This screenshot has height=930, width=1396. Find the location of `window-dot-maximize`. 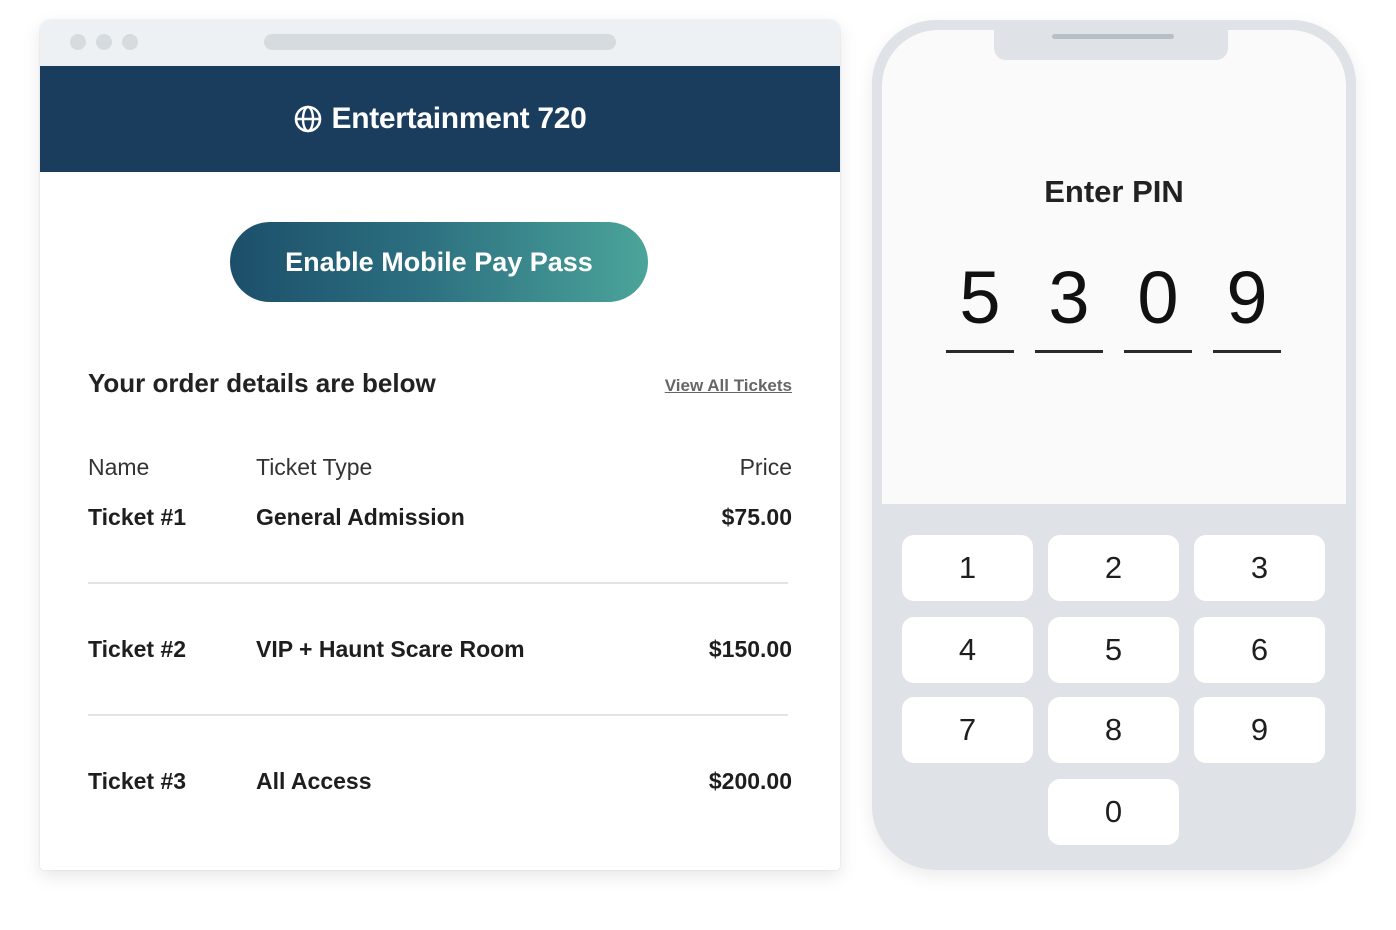

window-dot-maximize is located at coordinates (130, 42).